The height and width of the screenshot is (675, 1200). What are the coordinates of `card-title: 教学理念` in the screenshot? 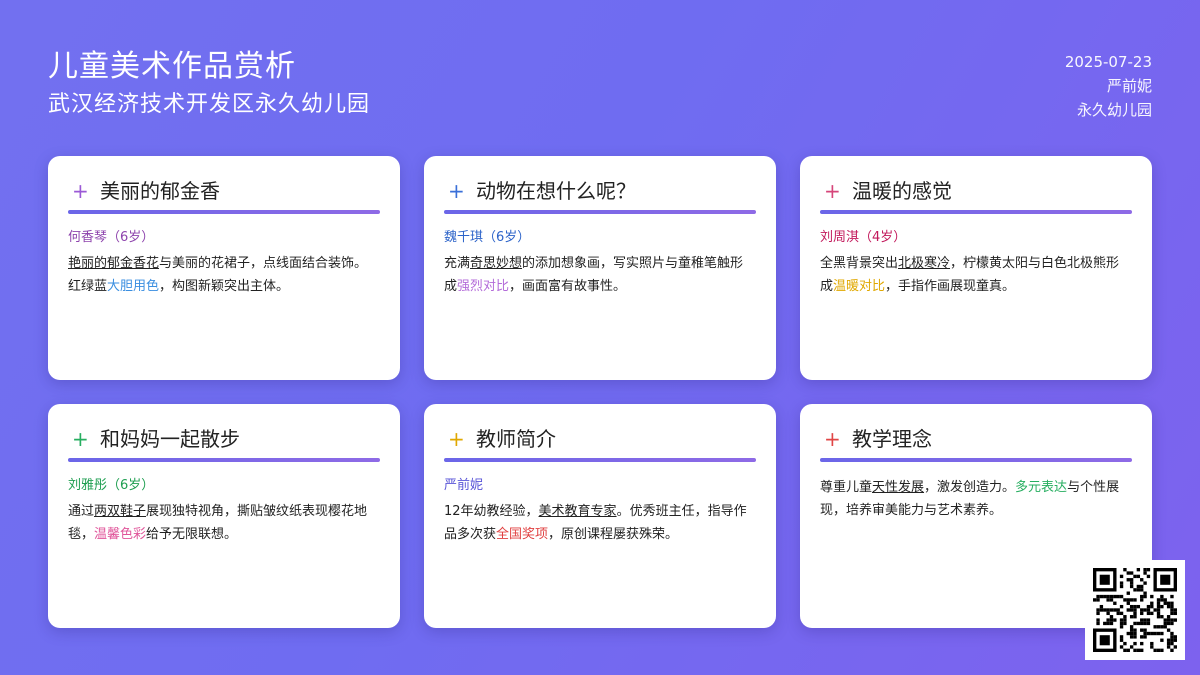 It's located at (892, 439).